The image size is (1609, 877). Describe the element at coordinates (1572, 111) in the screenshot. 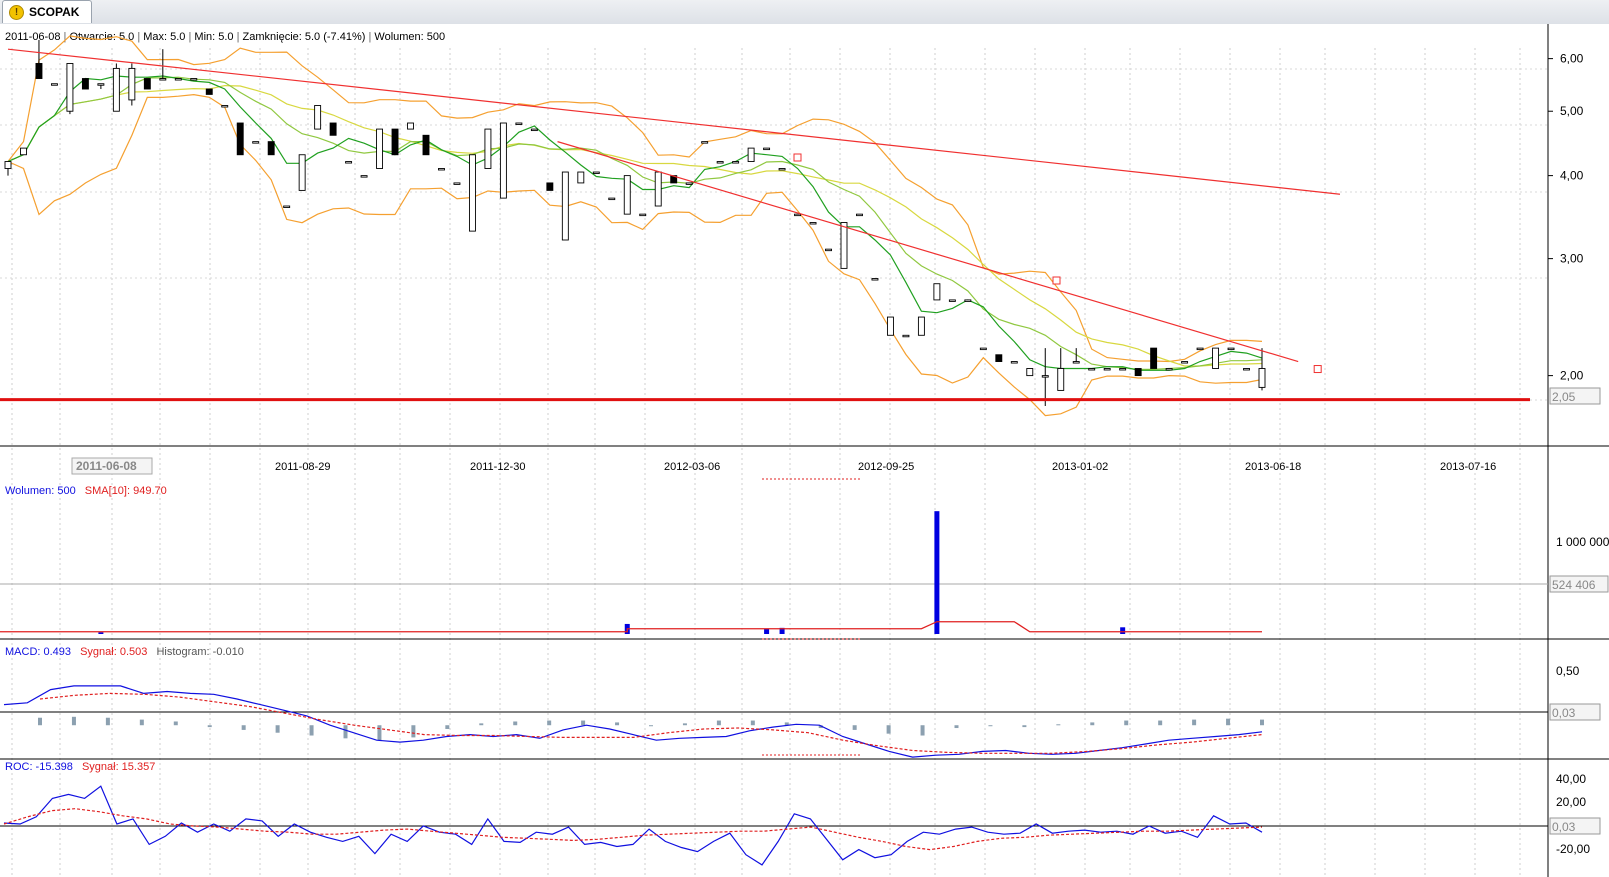

I see `price-tick-label: 5,00` at that location.